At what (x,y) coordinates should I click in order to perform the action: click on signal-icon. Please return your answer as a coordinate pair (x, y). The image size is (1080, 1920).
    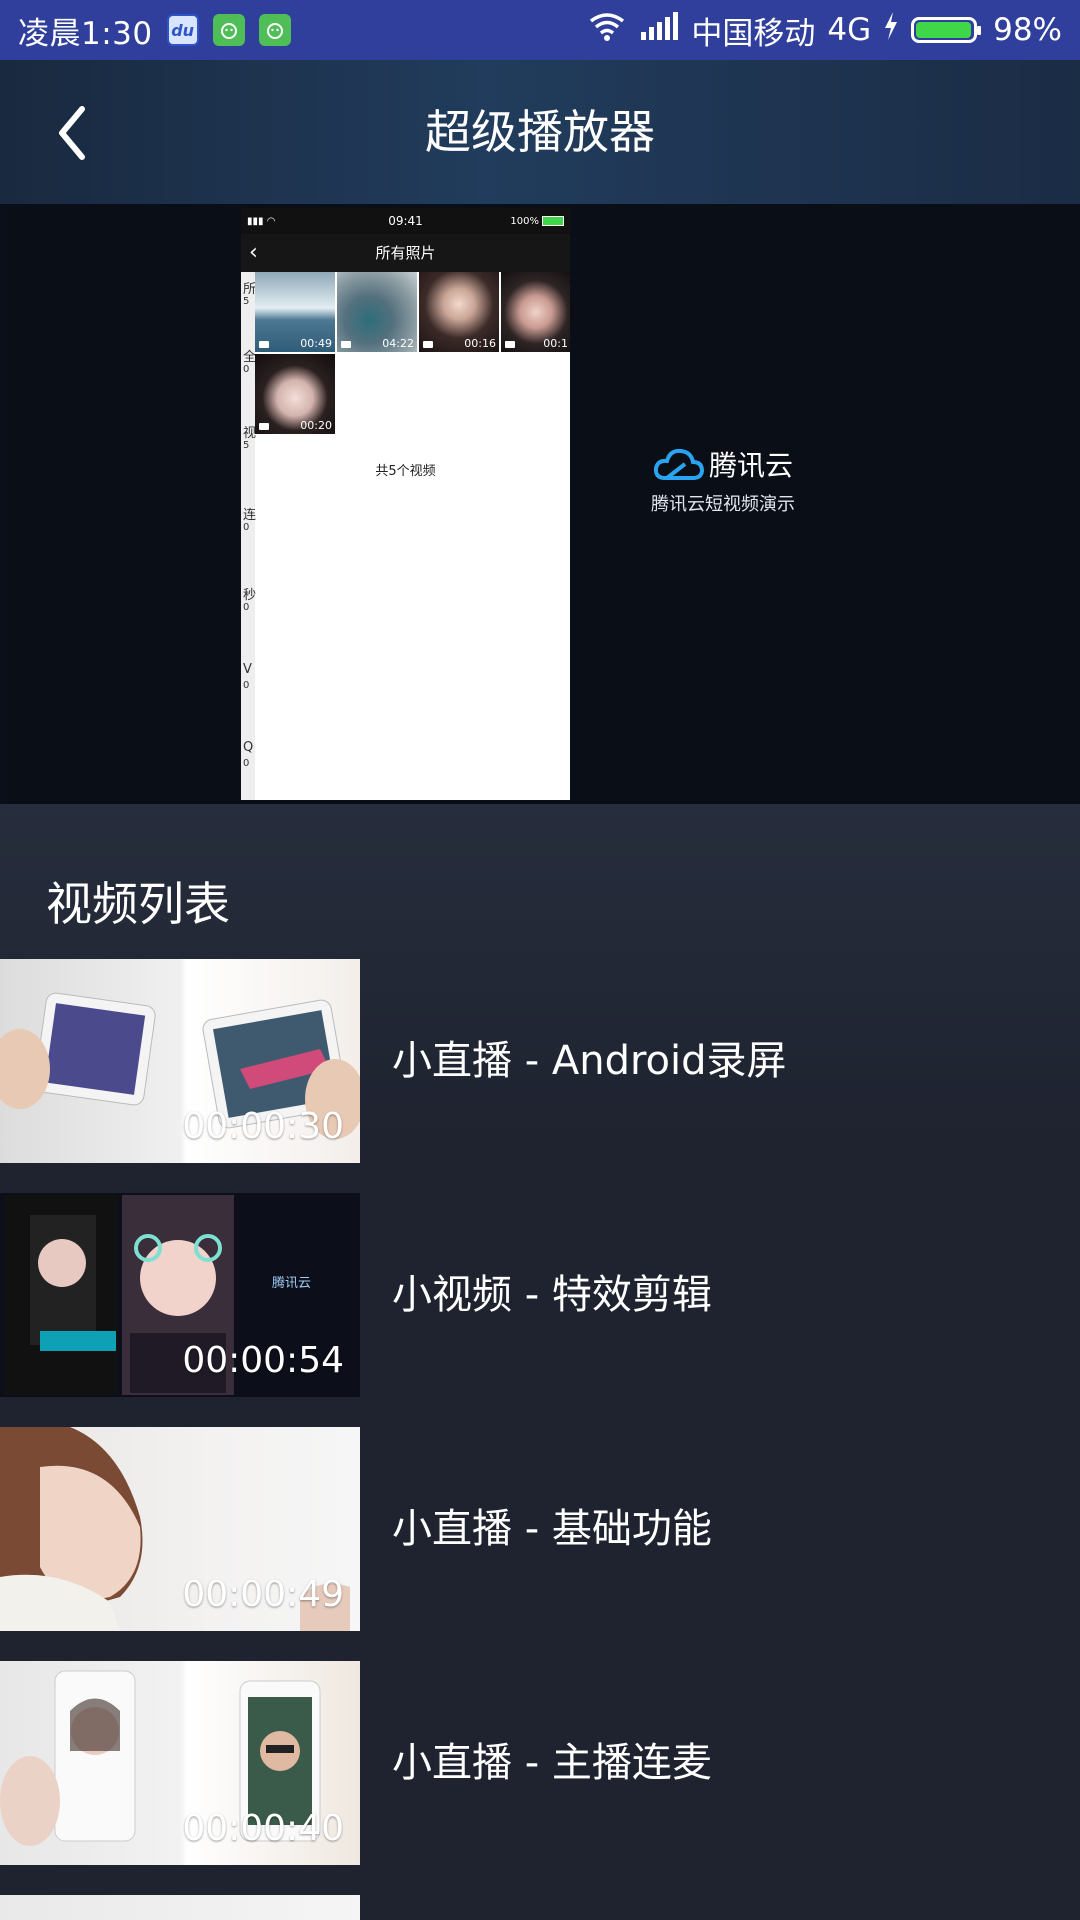
    Looking at the image, I should click on (659, 30).